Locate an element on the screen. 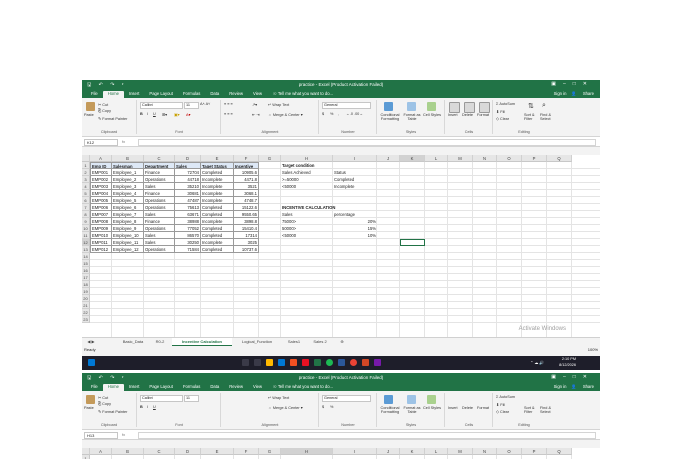 Image resolution: width=680 pixels, height=459 pixels. table-cell: Employee_7 is located at coordinates (128, 214).